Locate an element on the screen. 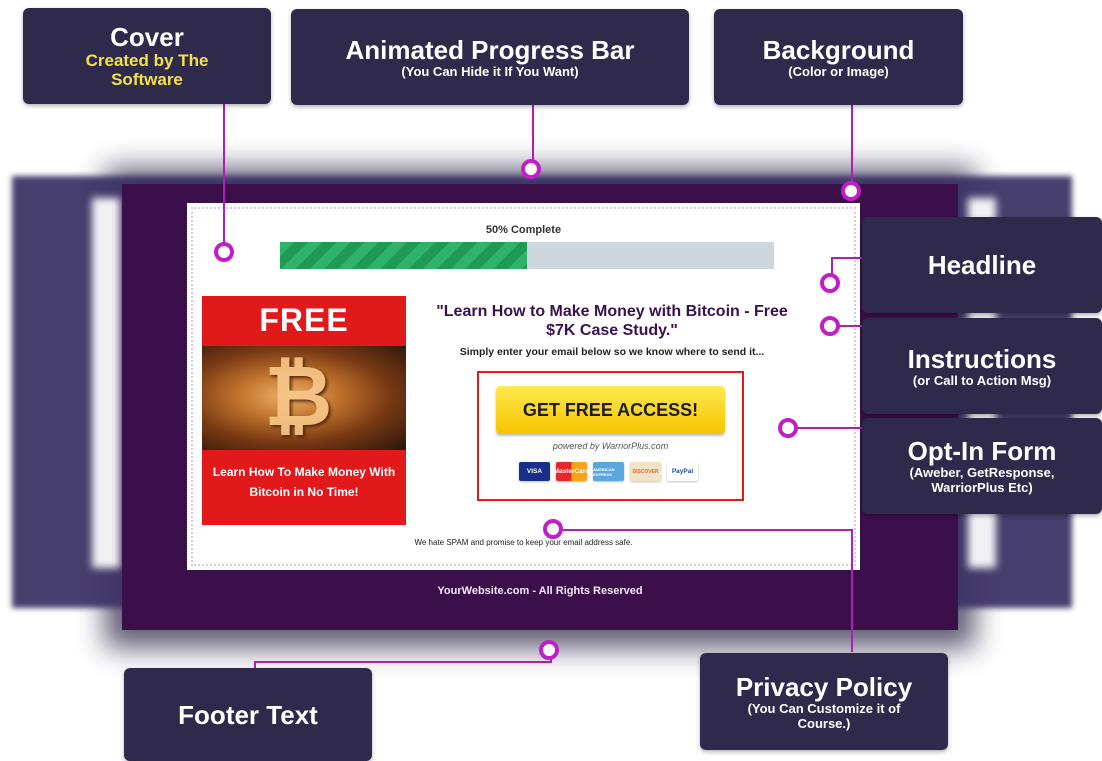  callout-background: Background (Color or Image) is located at coordinates (838, 57).